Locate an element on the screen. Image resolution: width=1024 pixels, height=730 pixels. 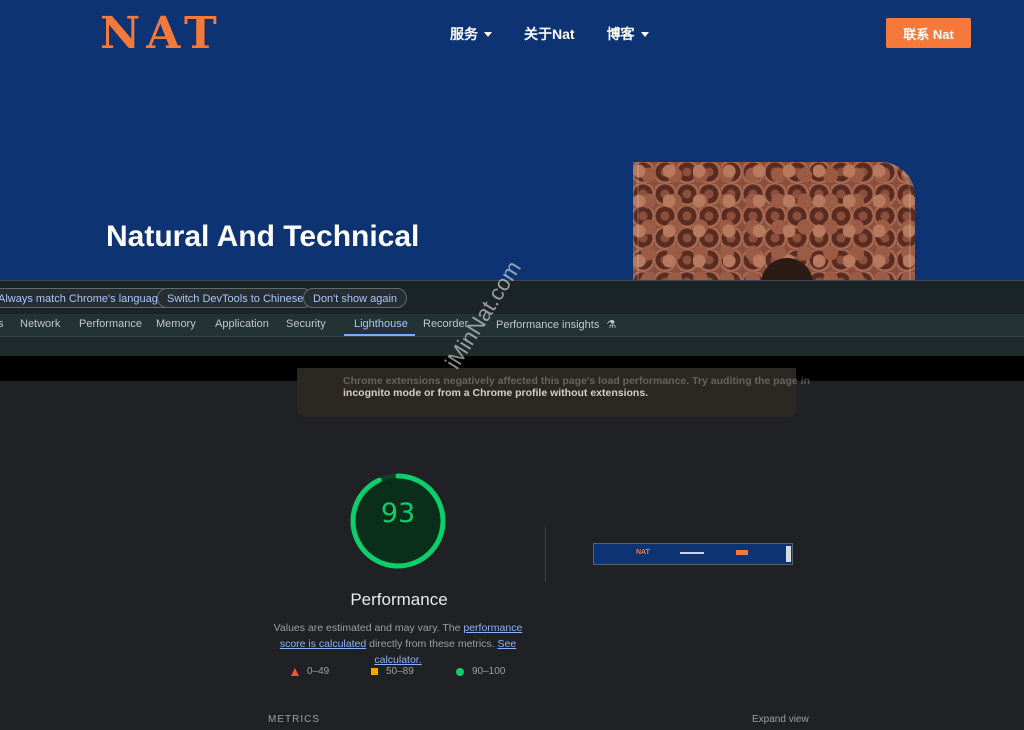
nav-item-label: 关于Nat is located at coordinates (549, 34).